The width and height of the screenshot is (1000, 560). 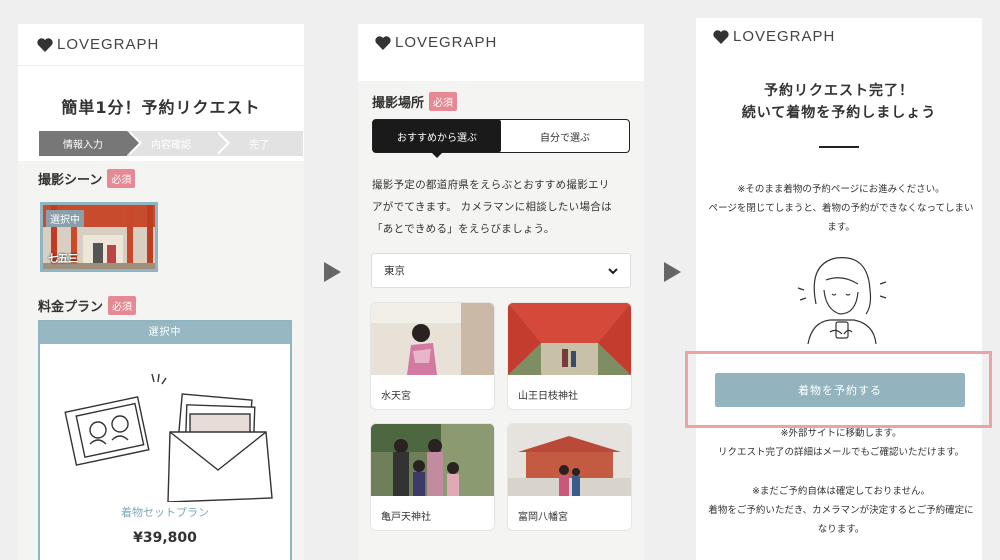 What do you see at coordinates (394, 271) in the screenshot?
I see `prefecture-value: 東京` at bounding box center [394, 271].